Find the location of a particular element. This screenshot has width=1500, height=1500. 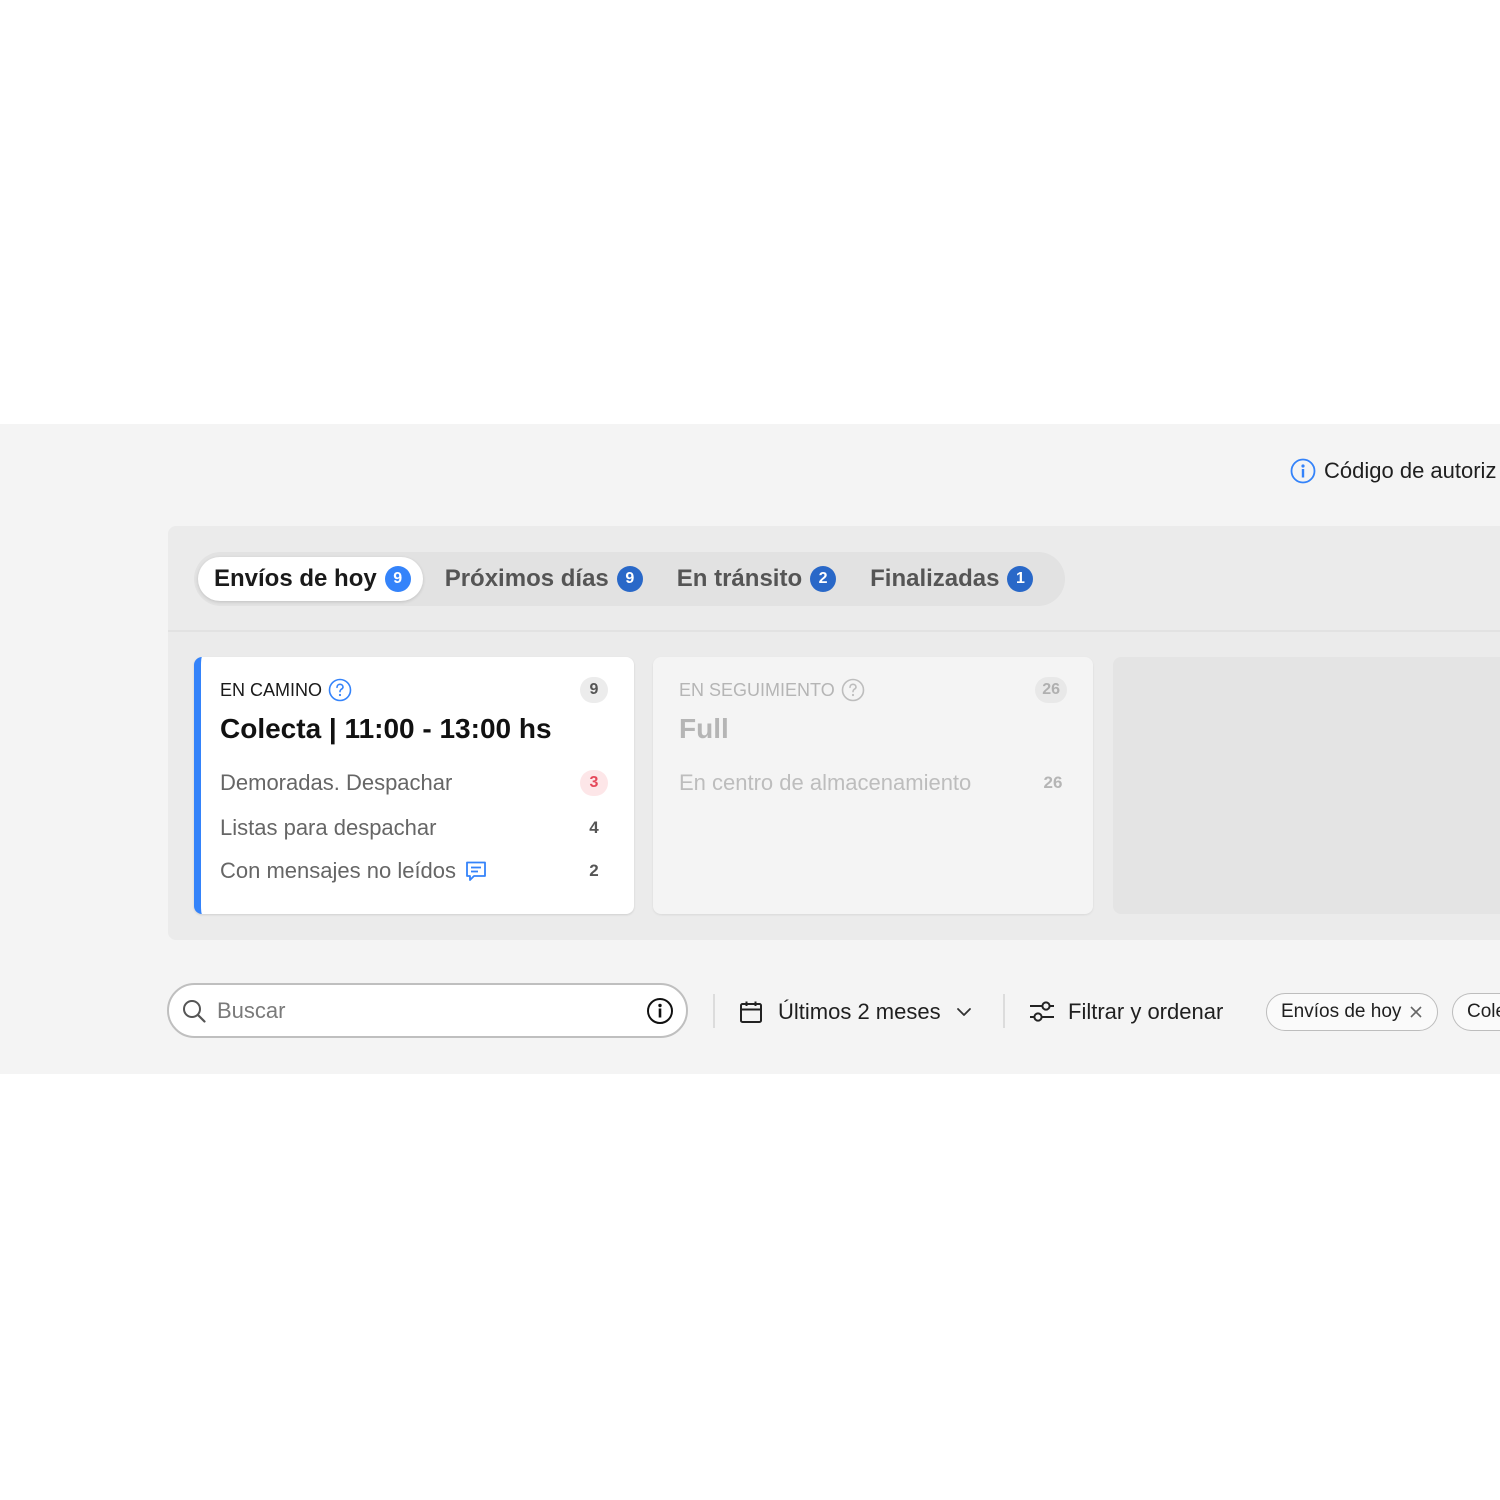

tab-envios-de-hoy: Envíos de hoy 9 is located at coordinates (310, 579).